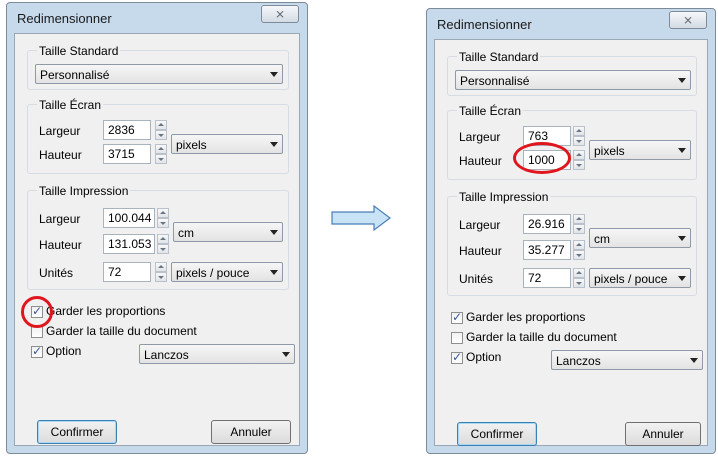 This screenshot has height=456, width=718. I want to click on right-arrow-icon, so click(361, 218).